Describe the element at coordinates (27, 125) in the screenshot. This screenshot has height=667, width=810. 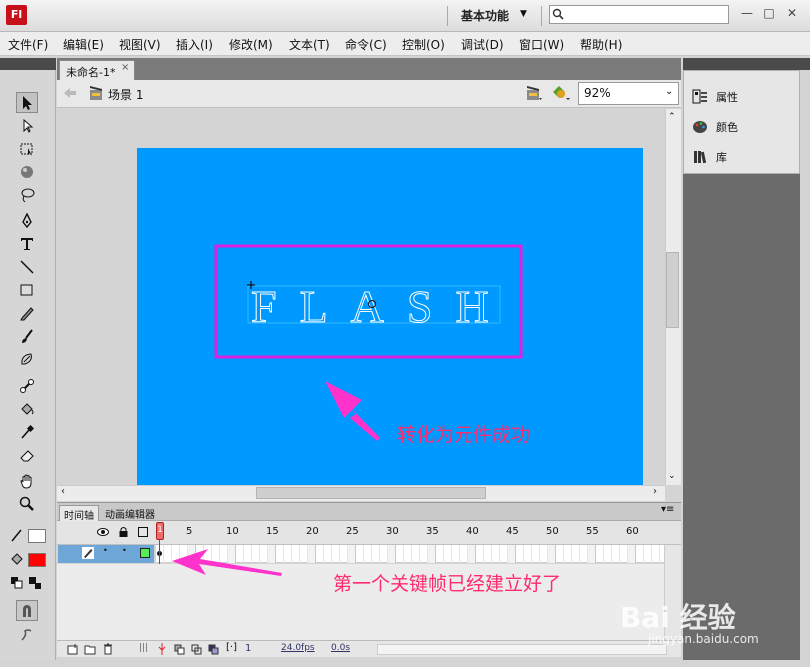
I see `subselection-tool-icon` at that location.